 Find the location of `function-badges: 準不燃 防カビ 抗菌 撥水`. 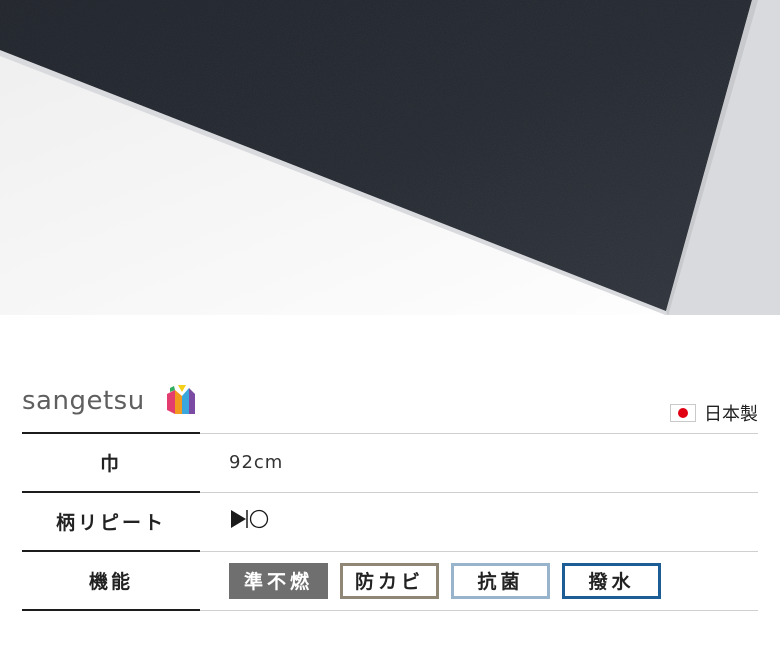

function-badges: 準不燃 防カビ 抗菌 撥水 is located at coordinates (493, 580).